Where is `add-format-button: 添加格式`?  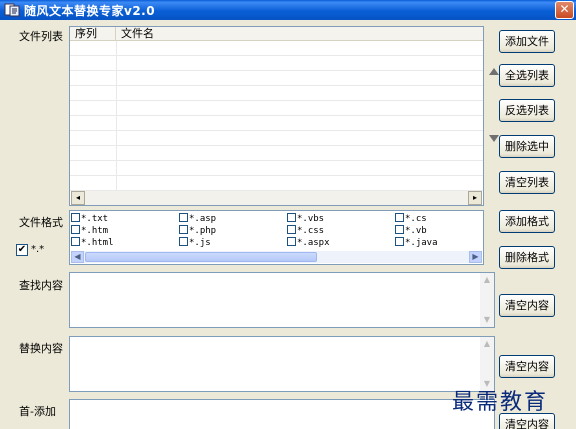
add-format-button: 添加格式 is located at coordinates (527, 221).